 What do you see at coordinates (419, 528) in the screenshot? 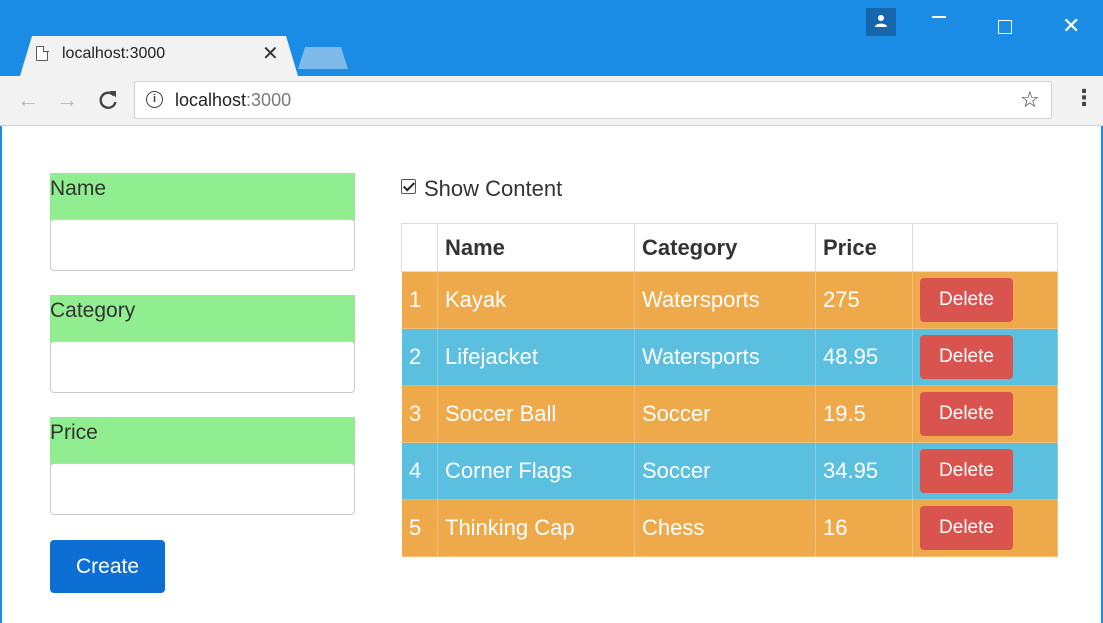
I see `row-index: 5` at bounding box center [419, 528].